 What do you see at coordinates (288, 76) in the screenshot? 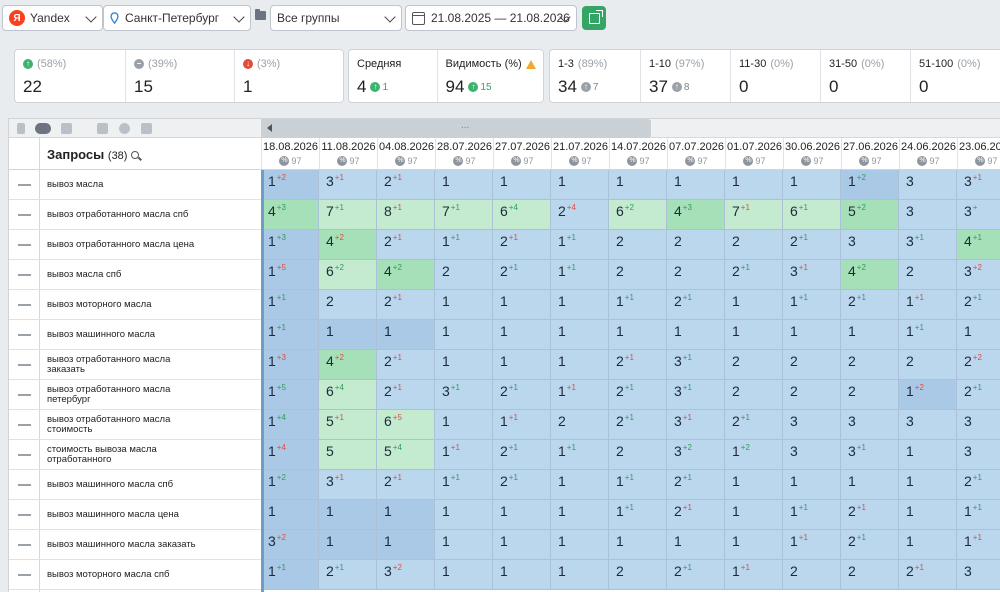
I see `stat-down: ↓ (3%) 1` at bounding box center [288, 76].